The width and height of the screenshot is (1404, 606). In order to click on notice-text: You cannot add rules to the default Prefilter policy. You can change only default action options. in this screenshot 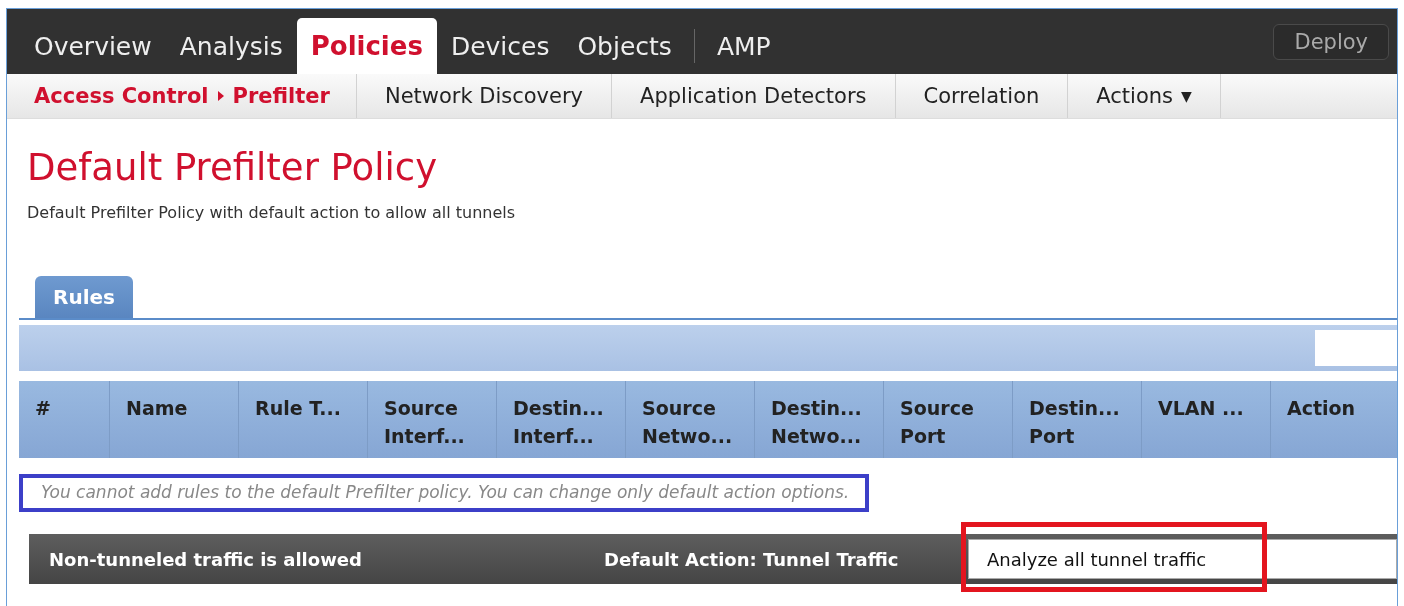, I will do `click(444, 493)`.